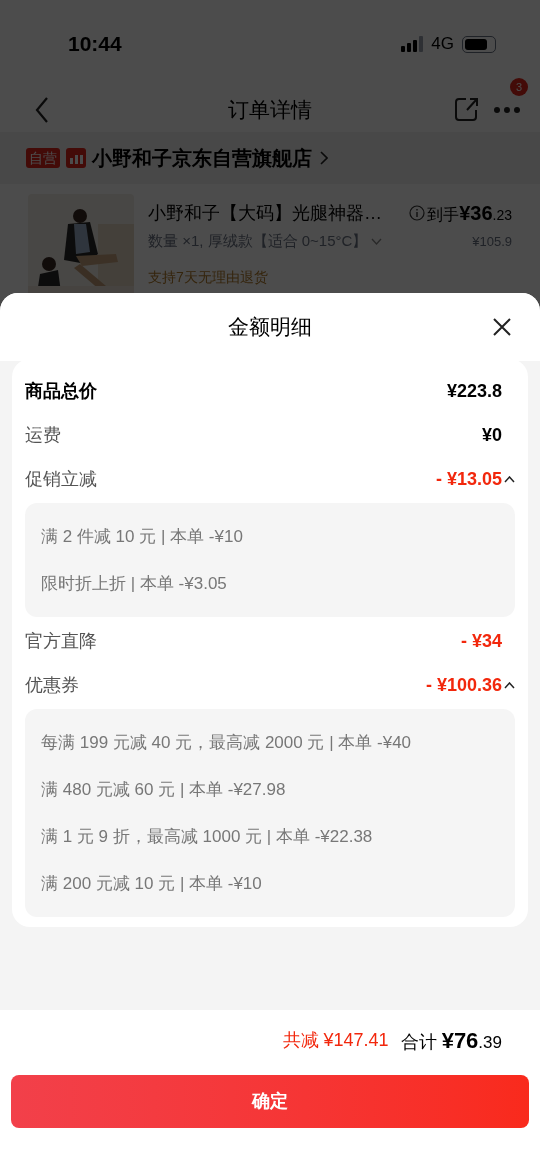 The height and width of the screenshot is (1174, 540). What do you see at coordinates (474, 391) in the screenshot?
I see `row-value: ¥223.8` at bounding box center [474, 391].